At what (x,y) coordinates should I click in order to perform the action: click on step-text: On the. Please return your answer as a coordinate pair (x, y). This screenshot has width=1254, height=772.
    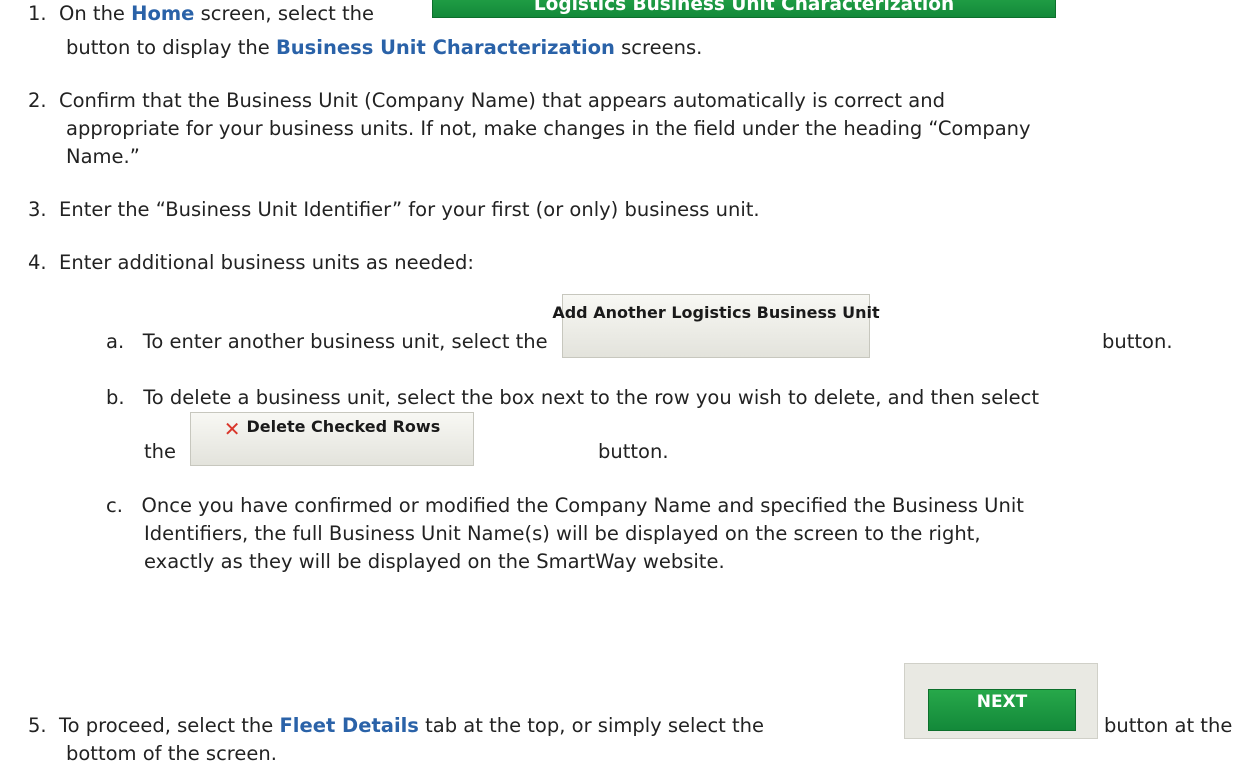
    Looking at the image, I should click on (92, 13).